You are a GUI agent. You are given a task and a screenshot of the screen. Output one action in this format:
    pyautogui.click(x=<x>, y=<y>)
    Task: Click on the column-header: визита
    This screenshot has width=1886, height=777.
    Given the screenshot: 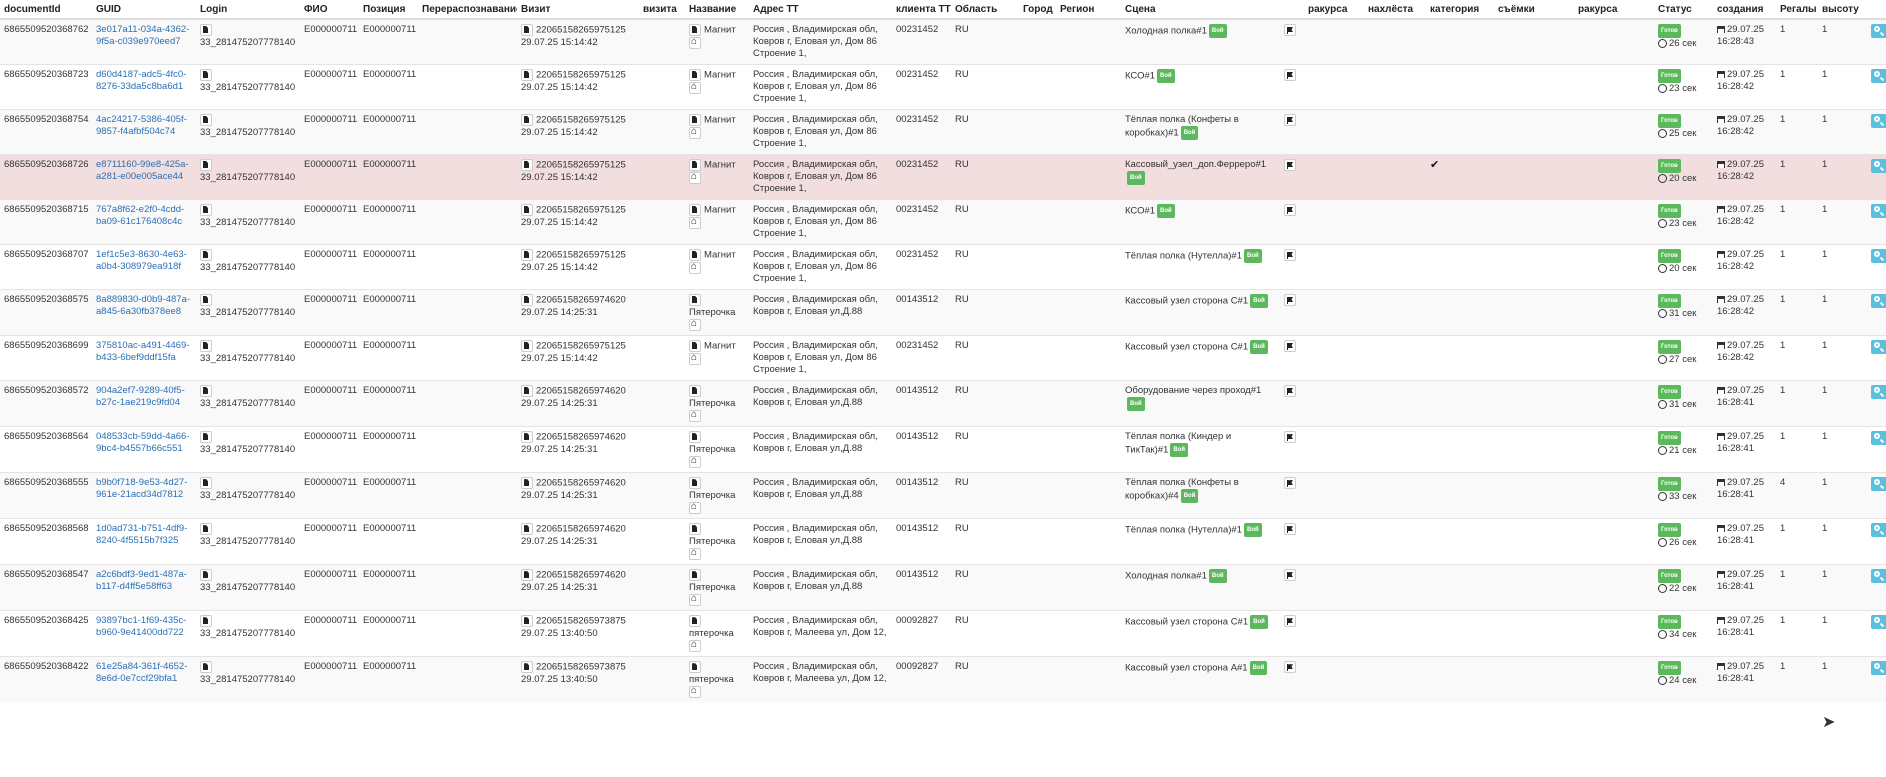 What is the action you would take?
    pyautogui.click(x=662, y=10)
    